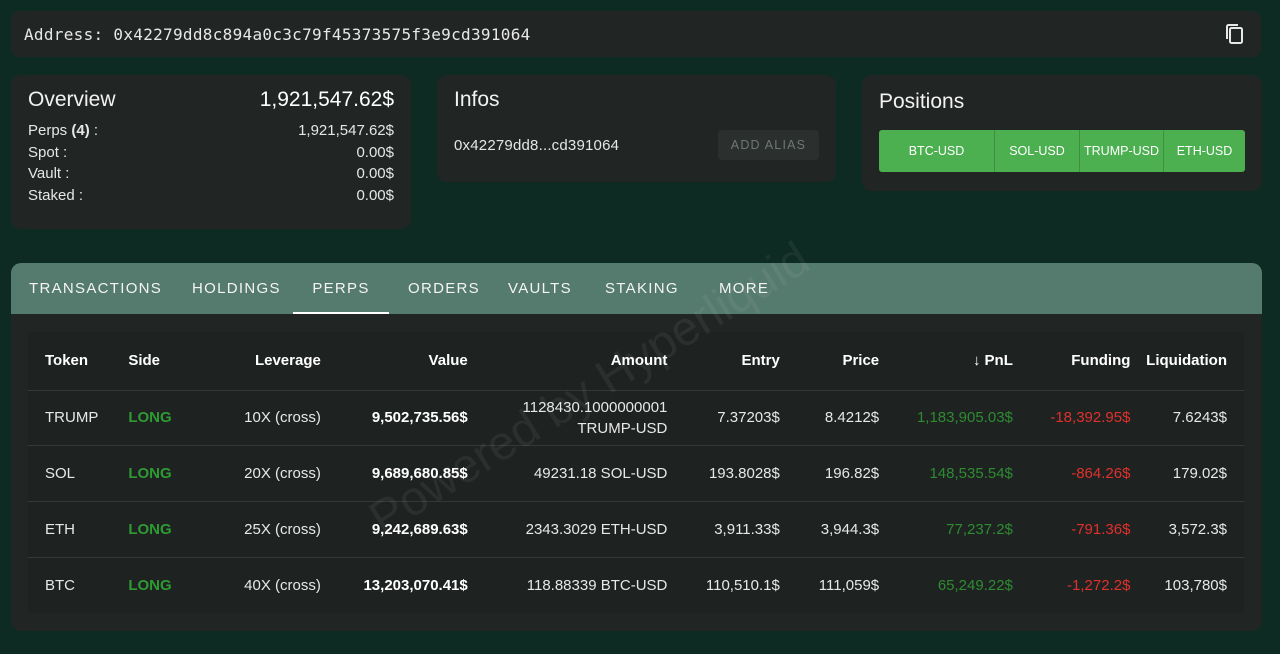 This screenshot has width=1280, height=654. I want to click on overview-row-spot: Spot : 0.00$, so click(211, 153).